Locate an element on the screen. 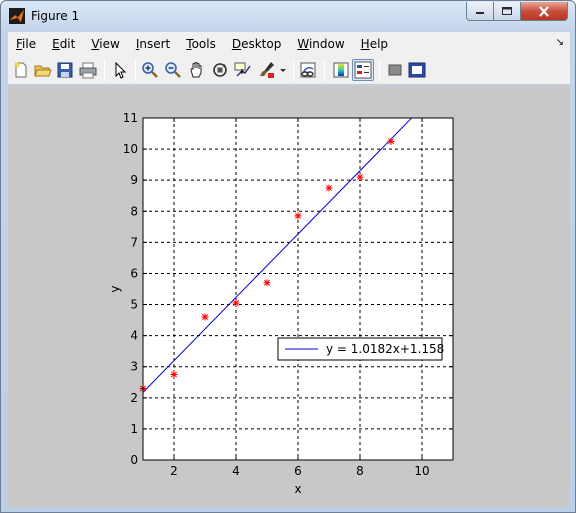 Image resolution: width=576 pixels, height=513 pixels. legend-icon is located at coordinates (363, 70).